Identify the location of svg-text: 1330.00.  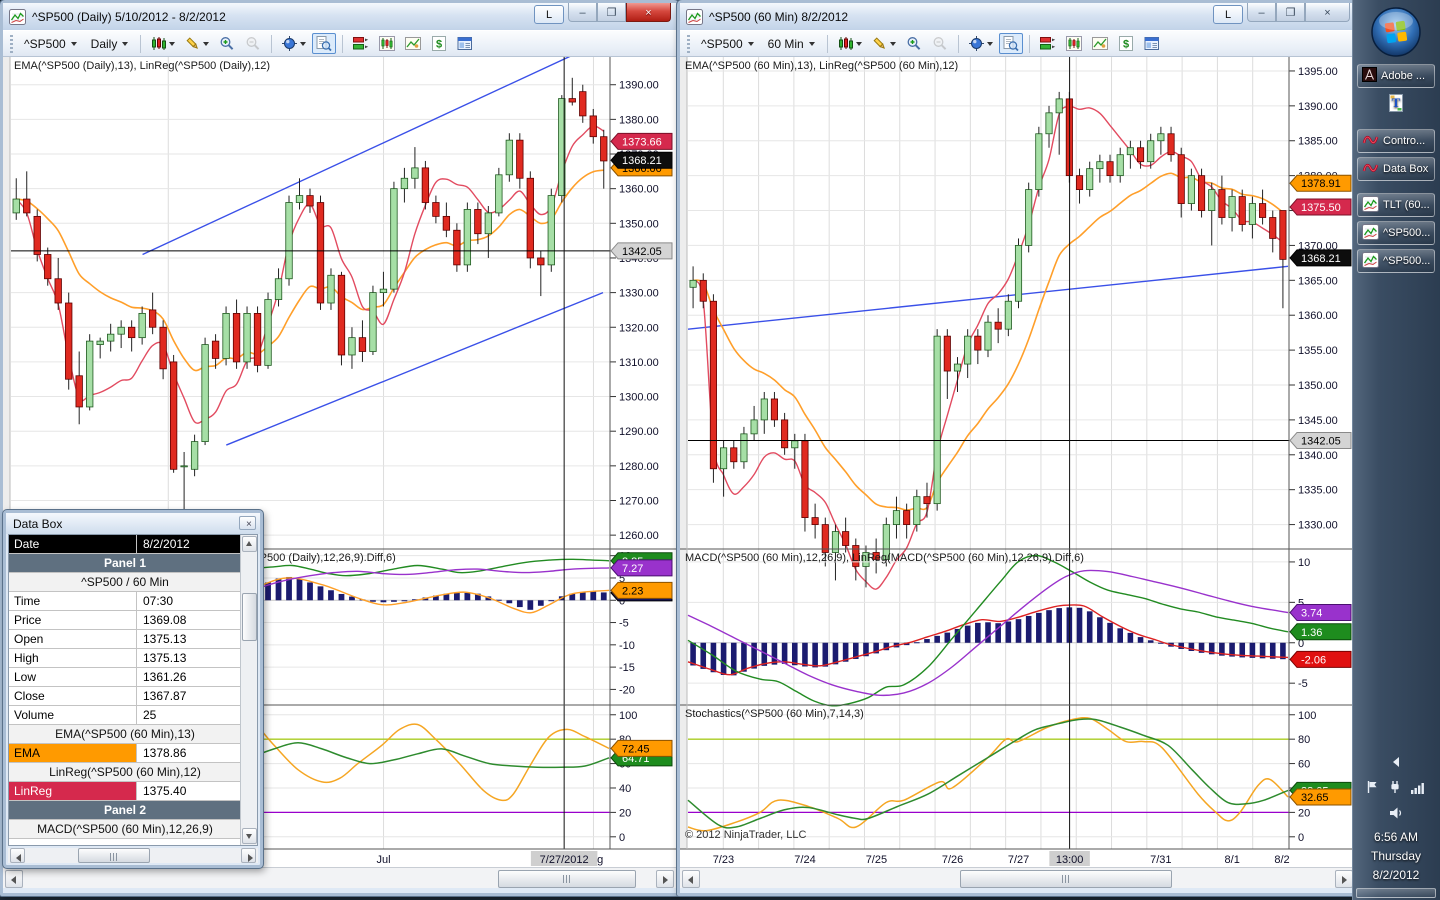
(1318, 526).